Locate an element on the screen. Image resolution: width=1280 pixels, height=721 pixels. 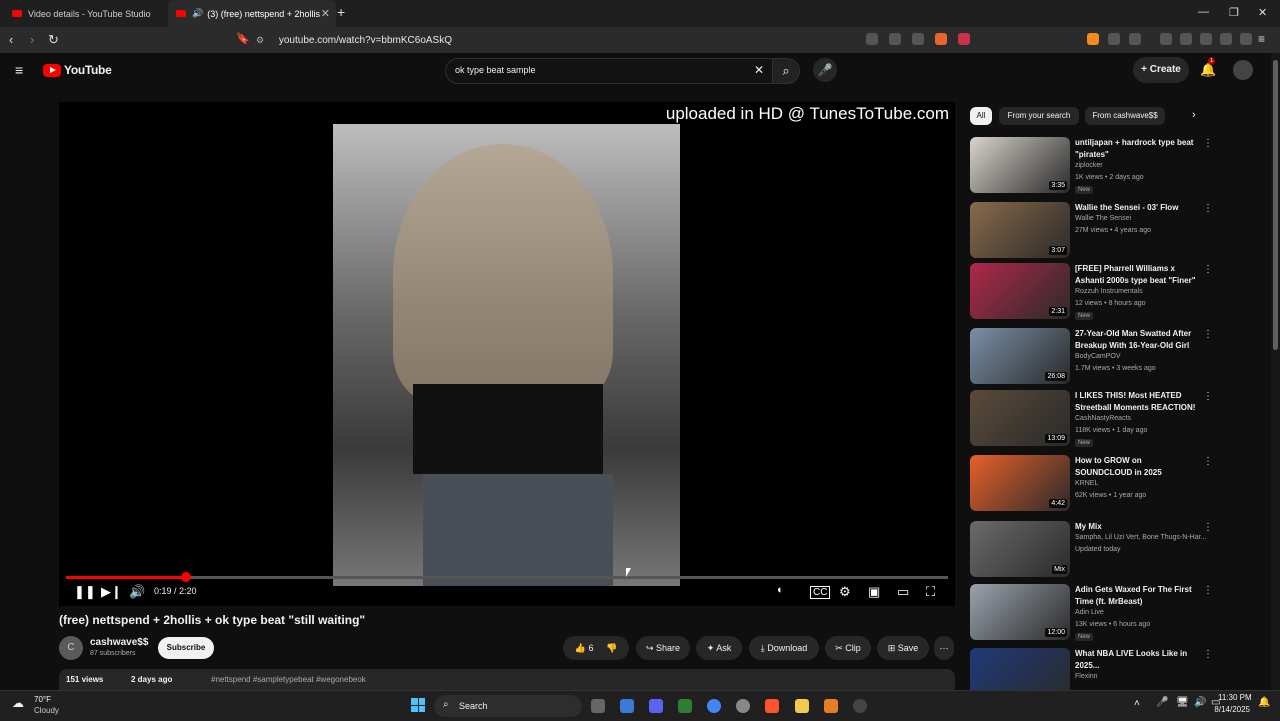
subscribe-button: Subscribe is located at coordinates (186, 648).